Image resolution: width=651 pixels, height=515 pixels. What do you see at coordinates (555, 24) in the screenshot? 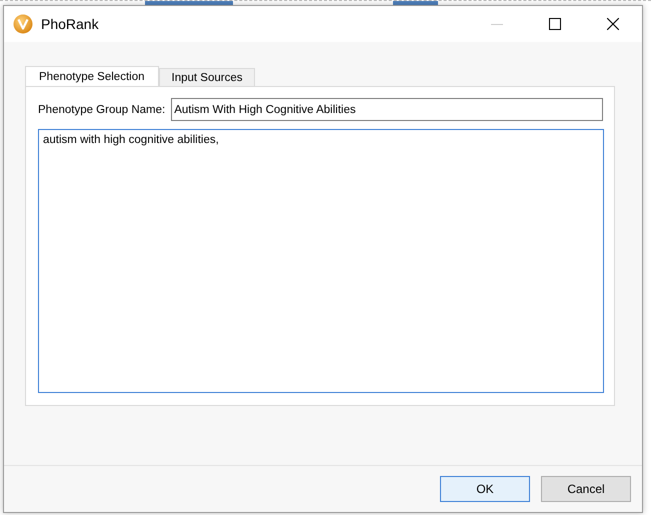
I see `maximize-icon` at bounding box center [555, 24].